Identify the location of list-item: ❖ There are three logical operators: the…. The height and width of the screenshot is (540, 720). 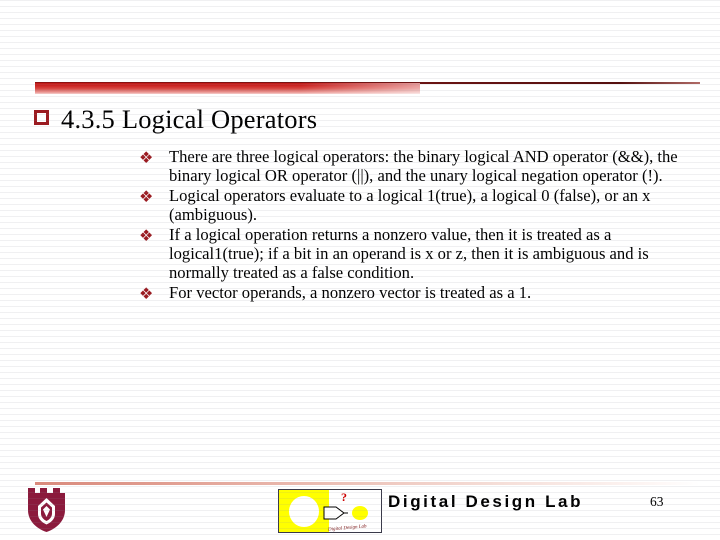
(419, 166).